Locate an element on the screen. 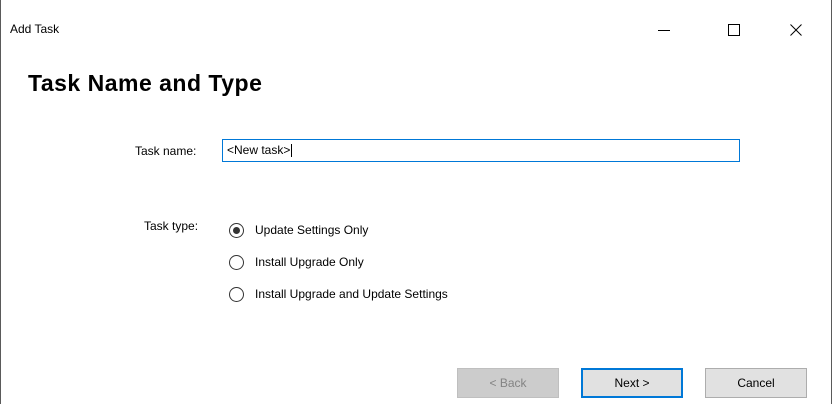  minimize-icon is located at coordinates (664, 30).